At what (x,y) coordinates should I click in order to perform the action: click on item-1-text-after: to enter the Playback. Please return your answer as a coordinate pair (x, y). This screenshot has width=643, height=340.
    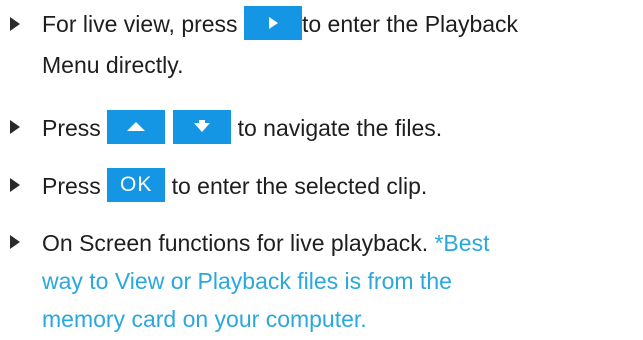
    Looking at the image, I should click on (410, 24).